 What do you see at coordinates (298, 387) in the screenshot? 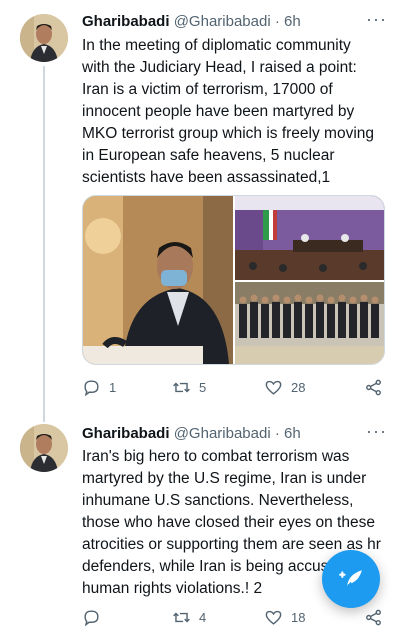
I see `like-count: 28` at bounding box center [298, 387].